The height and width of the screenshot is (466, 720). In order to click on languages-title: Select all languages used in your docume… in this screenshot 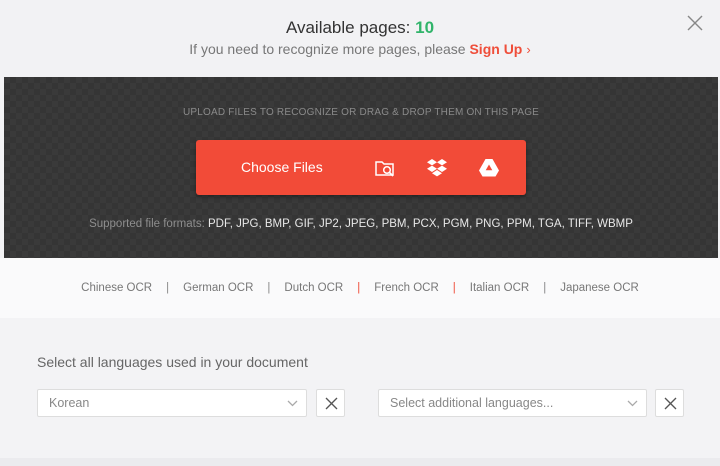, I will do `click(172, 362)`.